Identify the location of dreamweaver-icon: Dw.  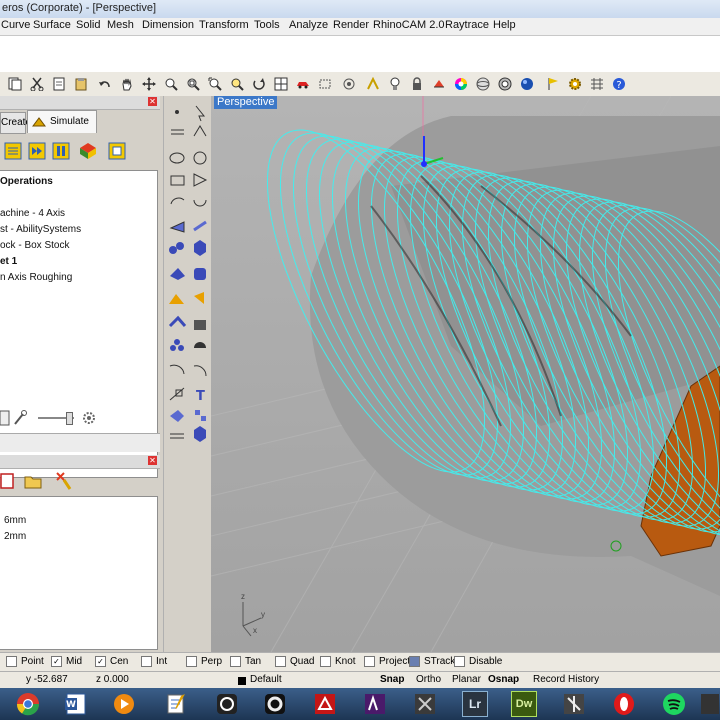
(524, 704).